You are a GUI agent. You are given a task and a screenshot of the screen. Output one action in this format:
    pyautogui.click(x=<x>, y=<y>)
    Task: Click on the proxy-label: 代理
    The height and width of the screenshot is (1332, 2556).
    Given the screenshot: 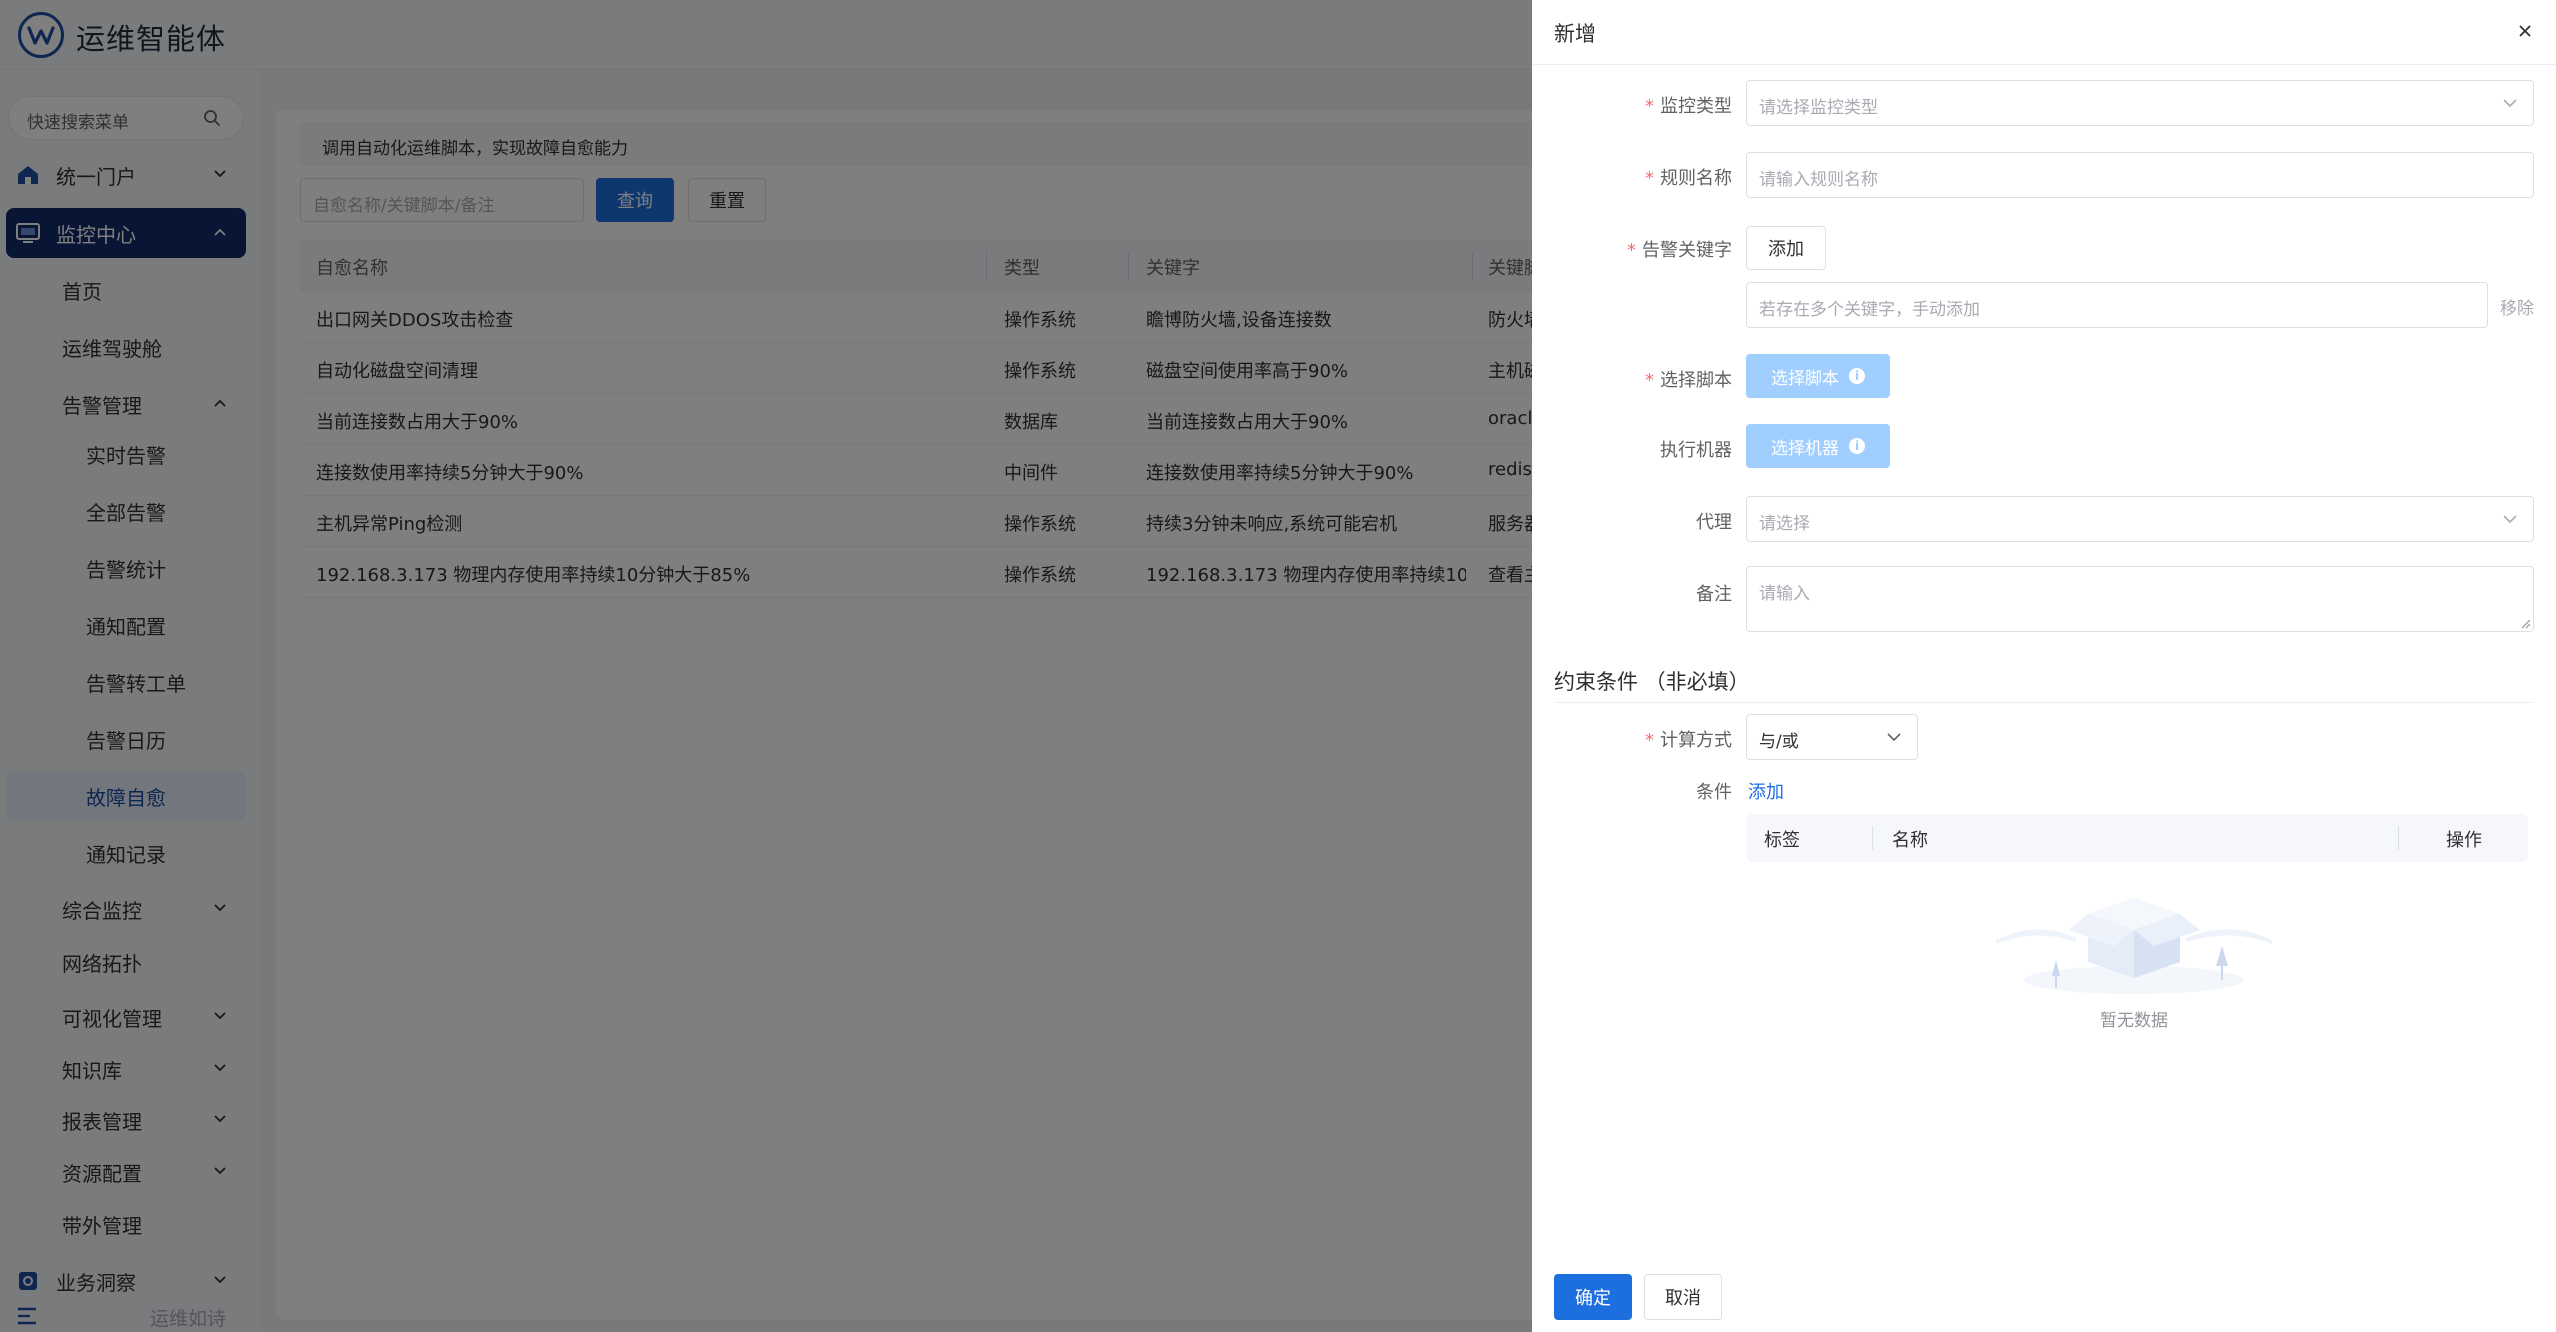 What is the action you would take?
    pyautogui.click(x=1714, y=522)
    